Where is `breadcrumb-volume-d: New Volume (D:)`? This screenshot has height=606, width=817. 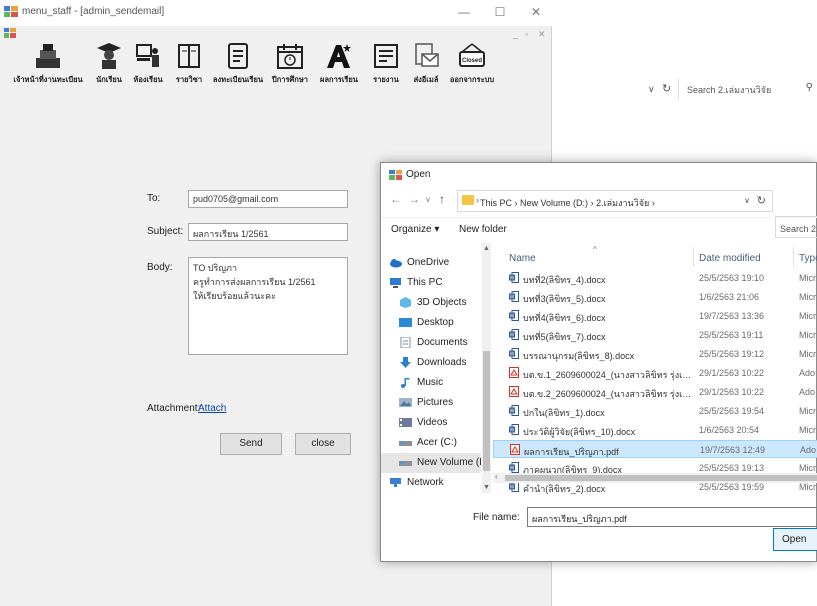 breadcrumb-volume-d: New Volume (D:) is located at coordinates (554, 203).